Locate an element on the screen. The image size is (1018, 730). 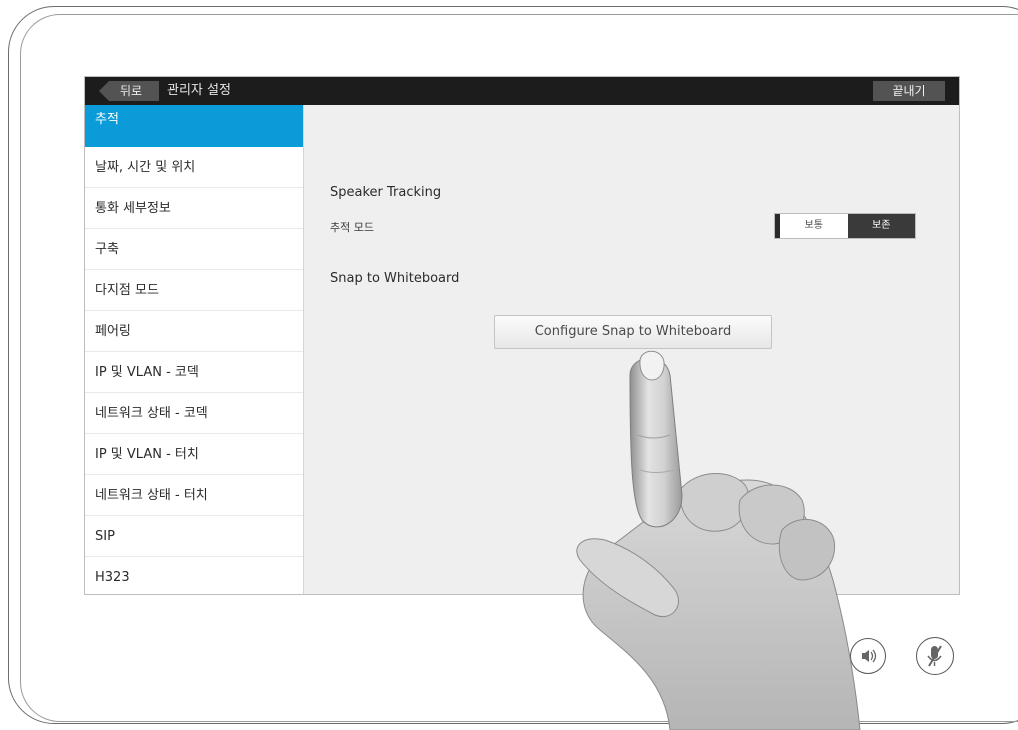
sidebar-item-multipoint-mode: 다지점 모드 is located at coordinates (194, 290).